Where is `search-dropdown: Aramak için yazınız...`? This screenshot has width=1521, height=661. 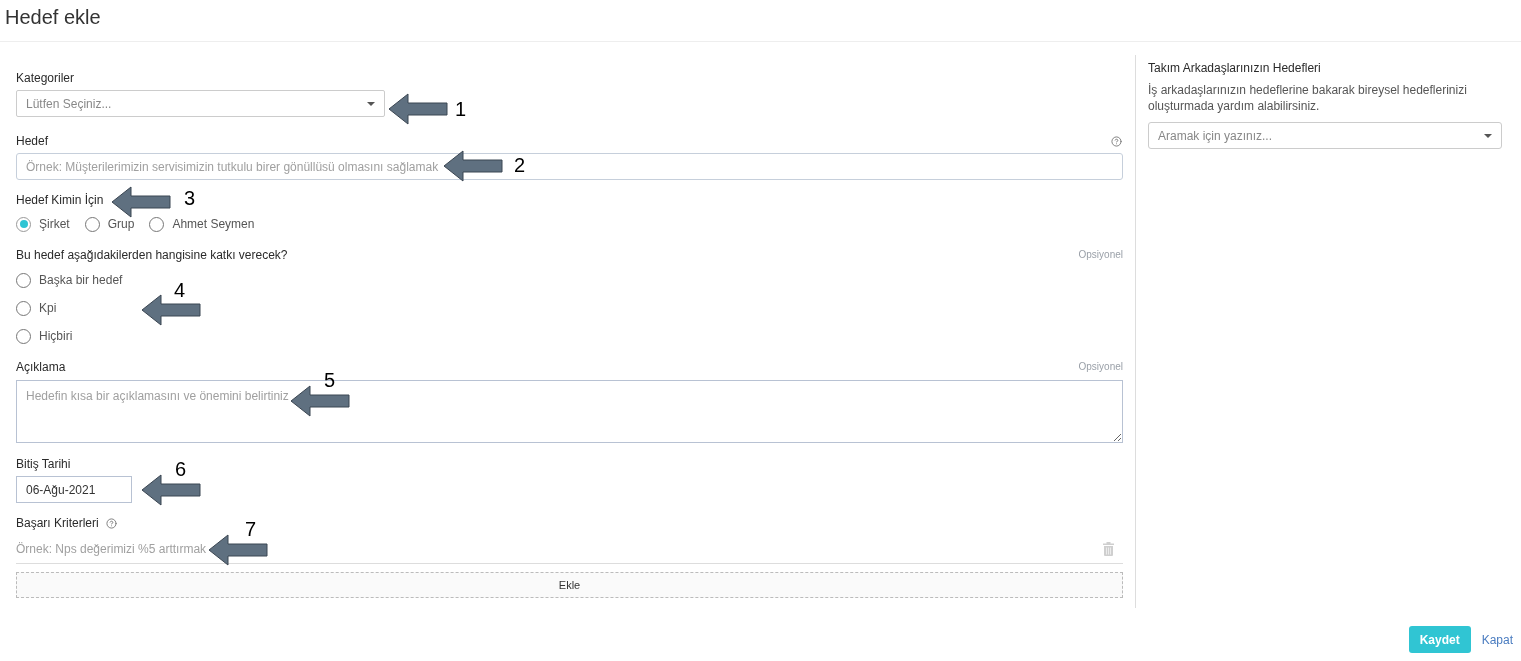
search-dropdown: Aramak için yazınız... is located at coordinates (1325, 135).